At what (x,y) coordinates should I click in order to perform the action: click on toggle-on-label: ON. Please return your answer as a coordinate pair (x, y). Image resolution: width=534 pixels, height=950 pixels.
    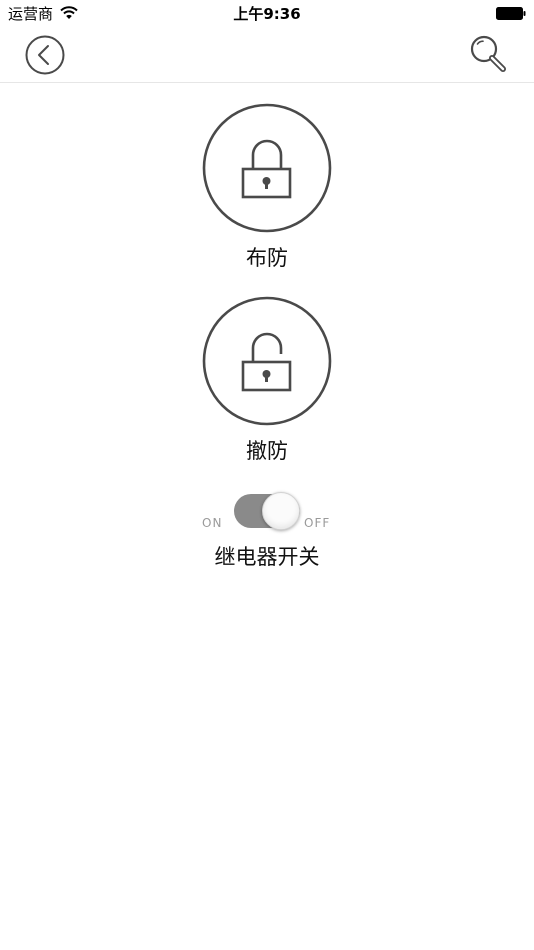
    Looking at the image, I should click on (212, 523).